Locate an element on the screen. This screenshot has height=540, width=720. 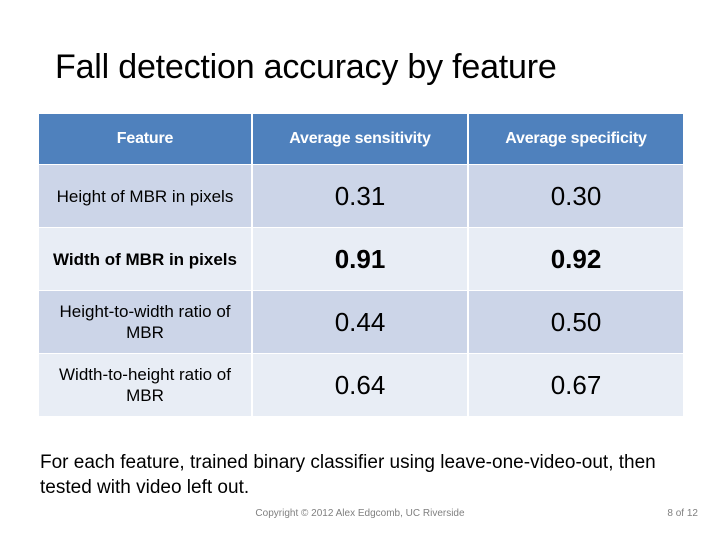
column-header-feature: Feature is located at coordinates (145, 139).